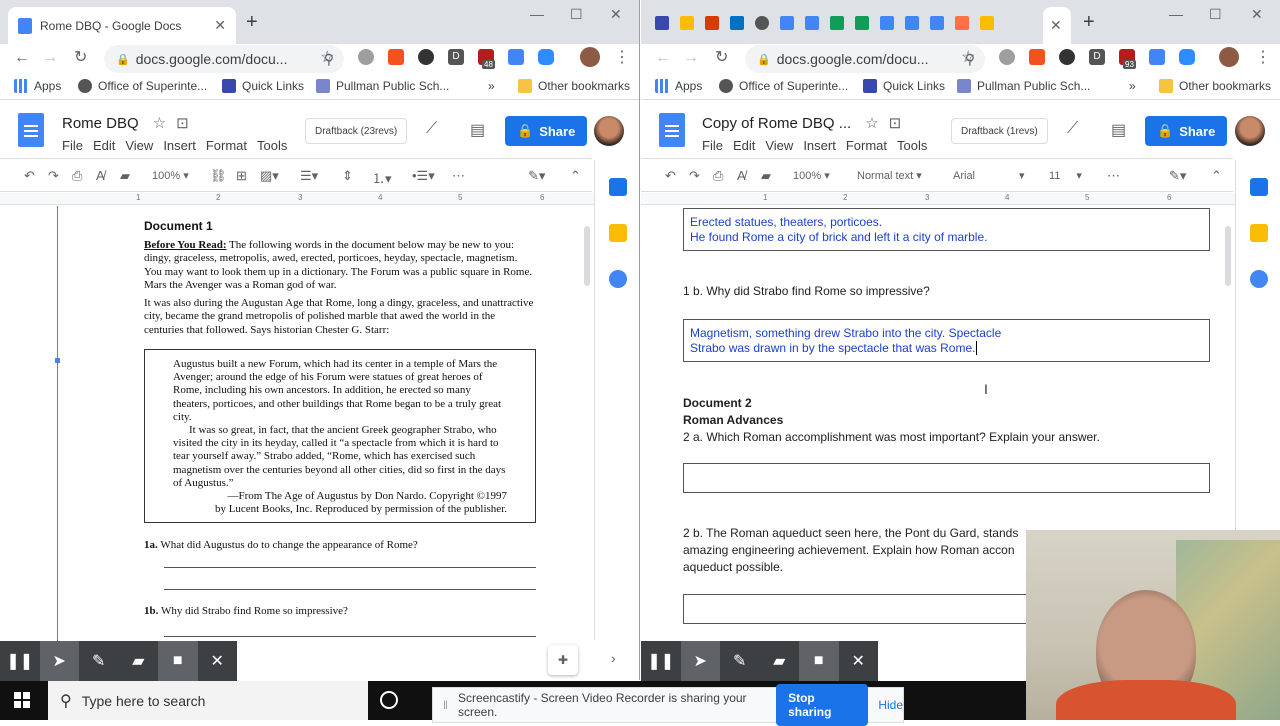 The height and width of the screenshot is (726, 1280). Describe the element at coordinates (389, 700) in the screenshot. I see `cortana-icon` at that location.